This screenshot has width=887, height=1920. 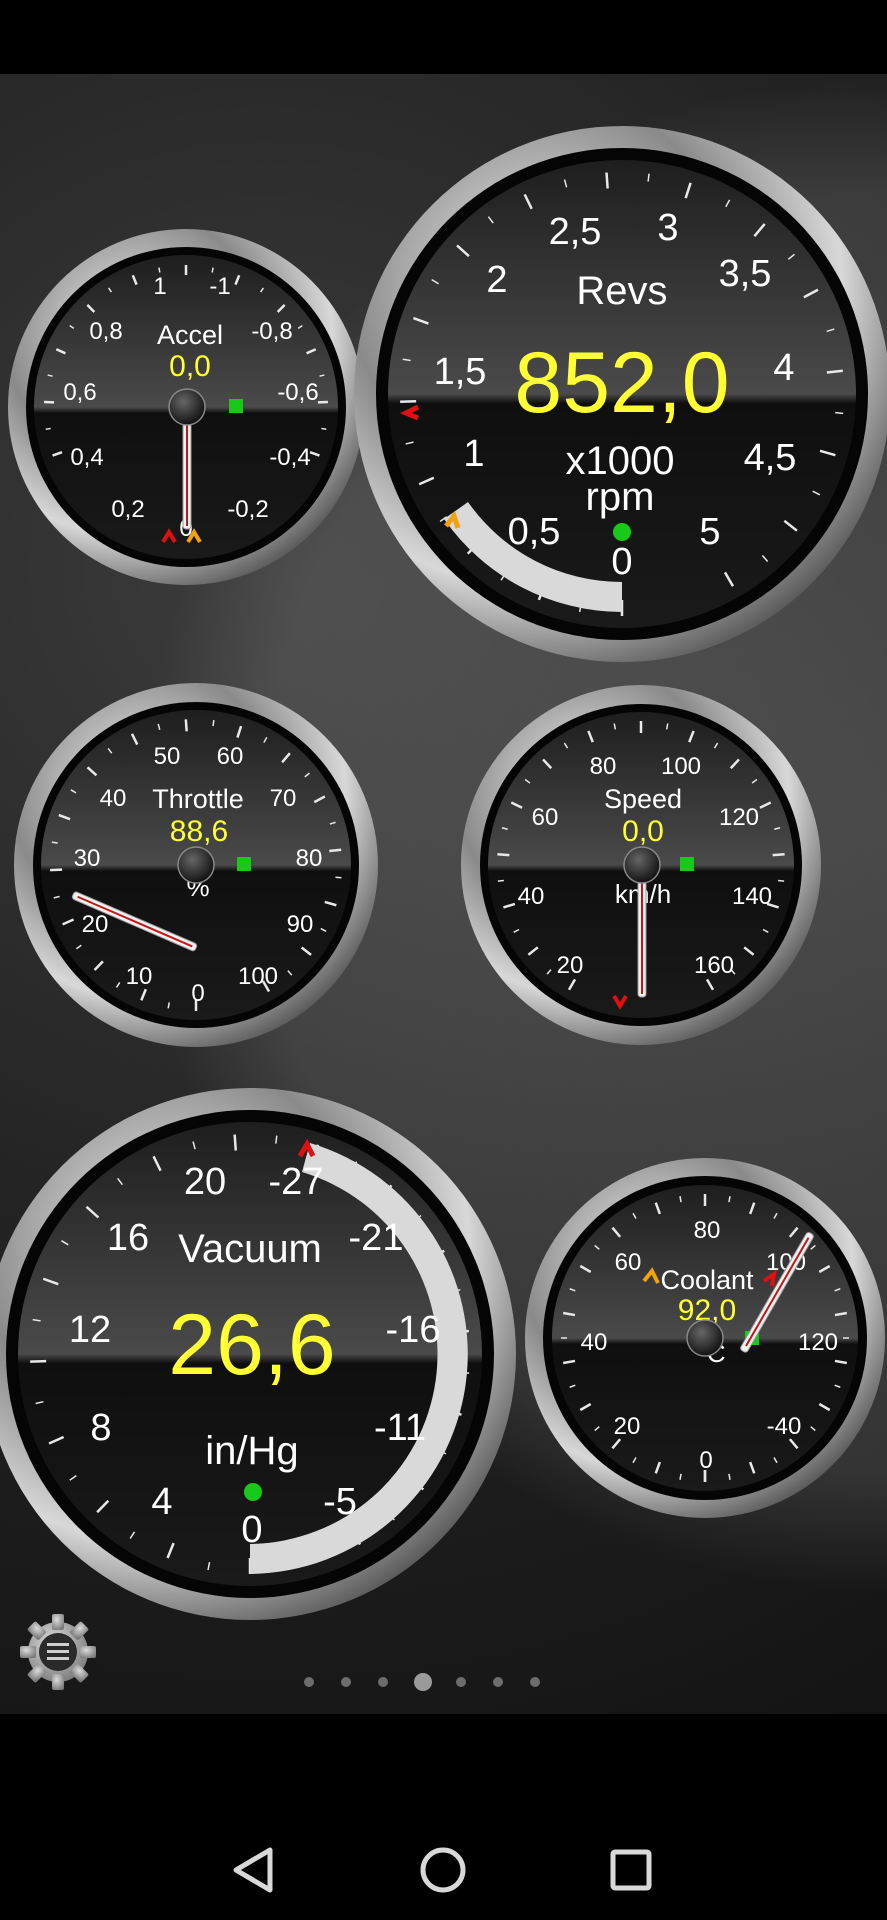 What do you see at coordinates (770, 458) in the screenshot?
I see `revs-tick-4-5: 4,5` at bounding box center [770, 458].